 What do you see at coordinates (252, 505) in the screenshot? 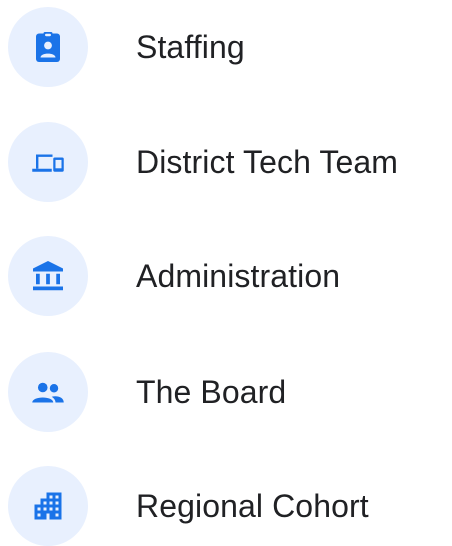
I see `list-item-label: Regional Cohort` at bounding box center [252, 505].